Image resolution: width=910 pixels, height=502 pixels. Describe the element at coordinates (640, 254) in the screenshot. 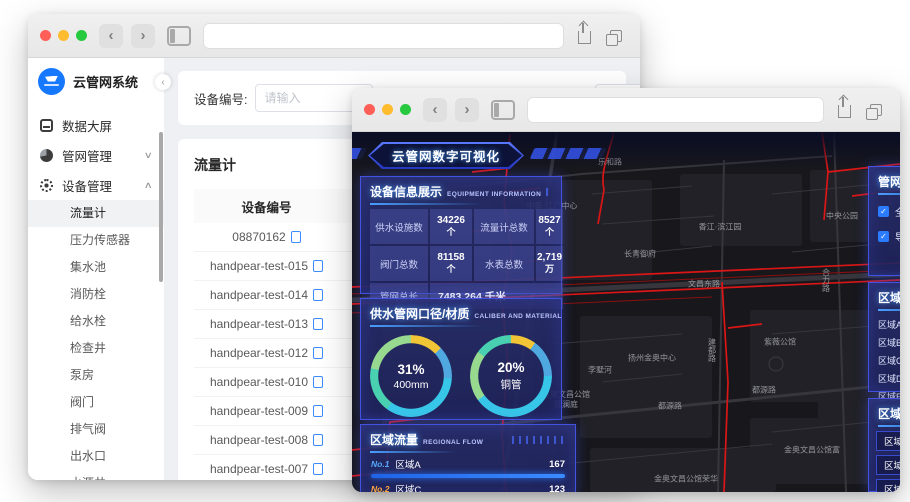

I see `map-label: 长青御府` at that location.